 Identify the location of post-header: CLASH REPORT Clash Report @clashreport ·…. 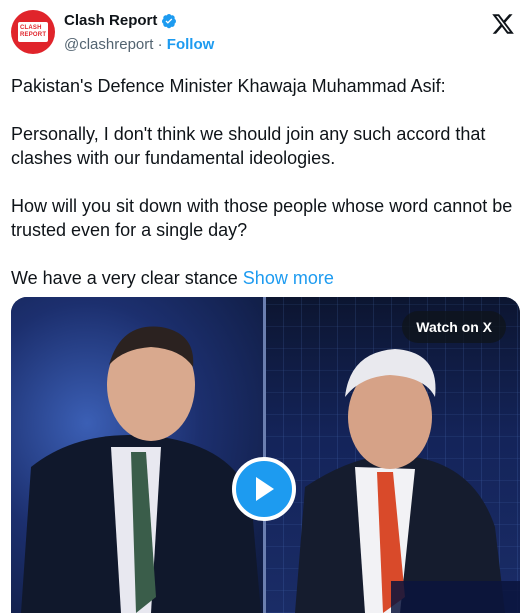
(265, 32).